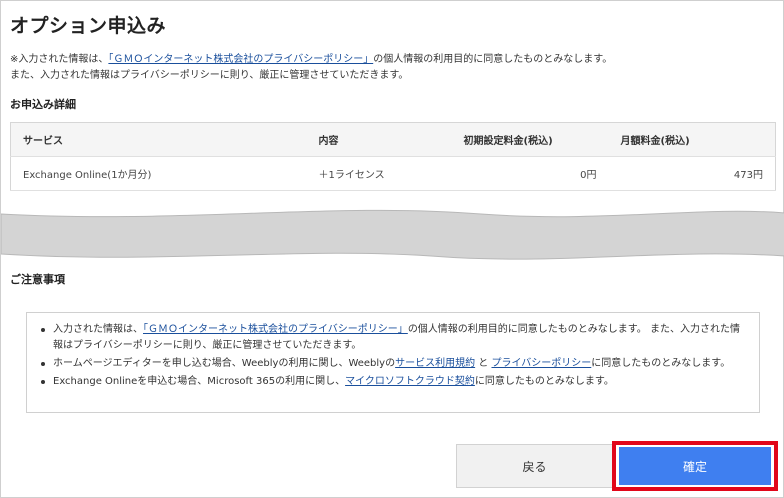 This screenshot has height=498, width=784. I want to click on table-row: Exchange Online(1か月分) ＋1ライセンス 0円 473円, so click(393, 173).